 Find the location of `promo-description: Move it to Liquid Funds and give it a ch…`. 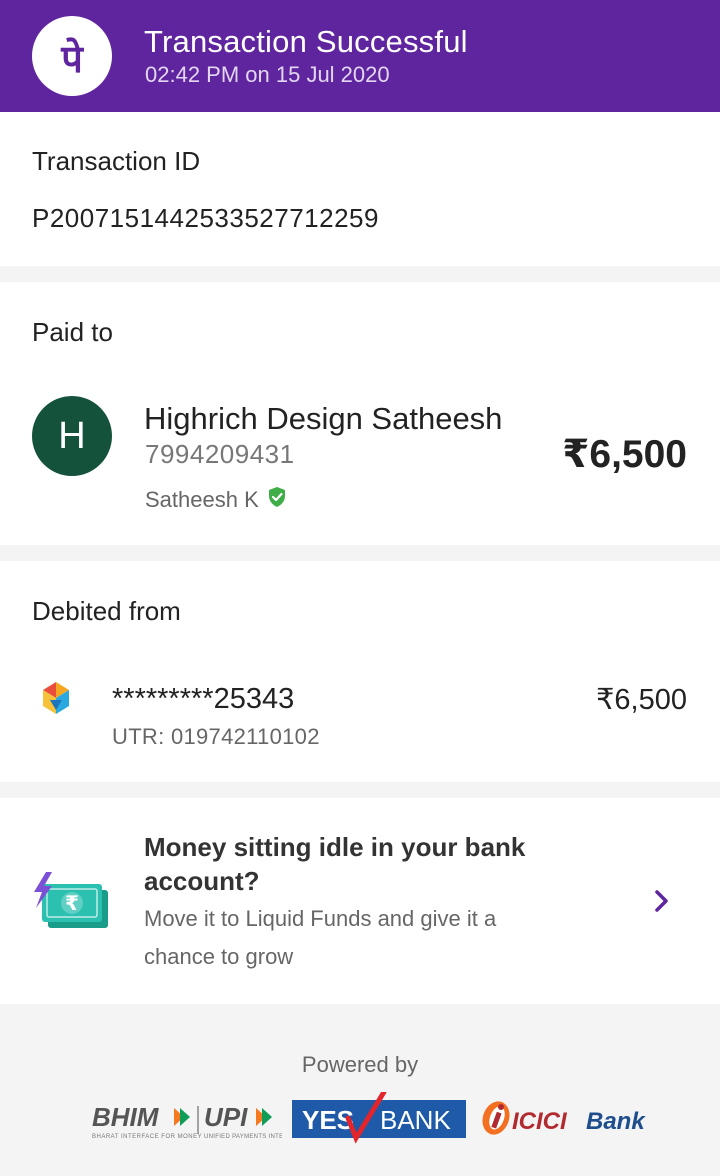

promo-description: Move it to Liquid Funds and give it a ch… is located at coordinates (320, 937).